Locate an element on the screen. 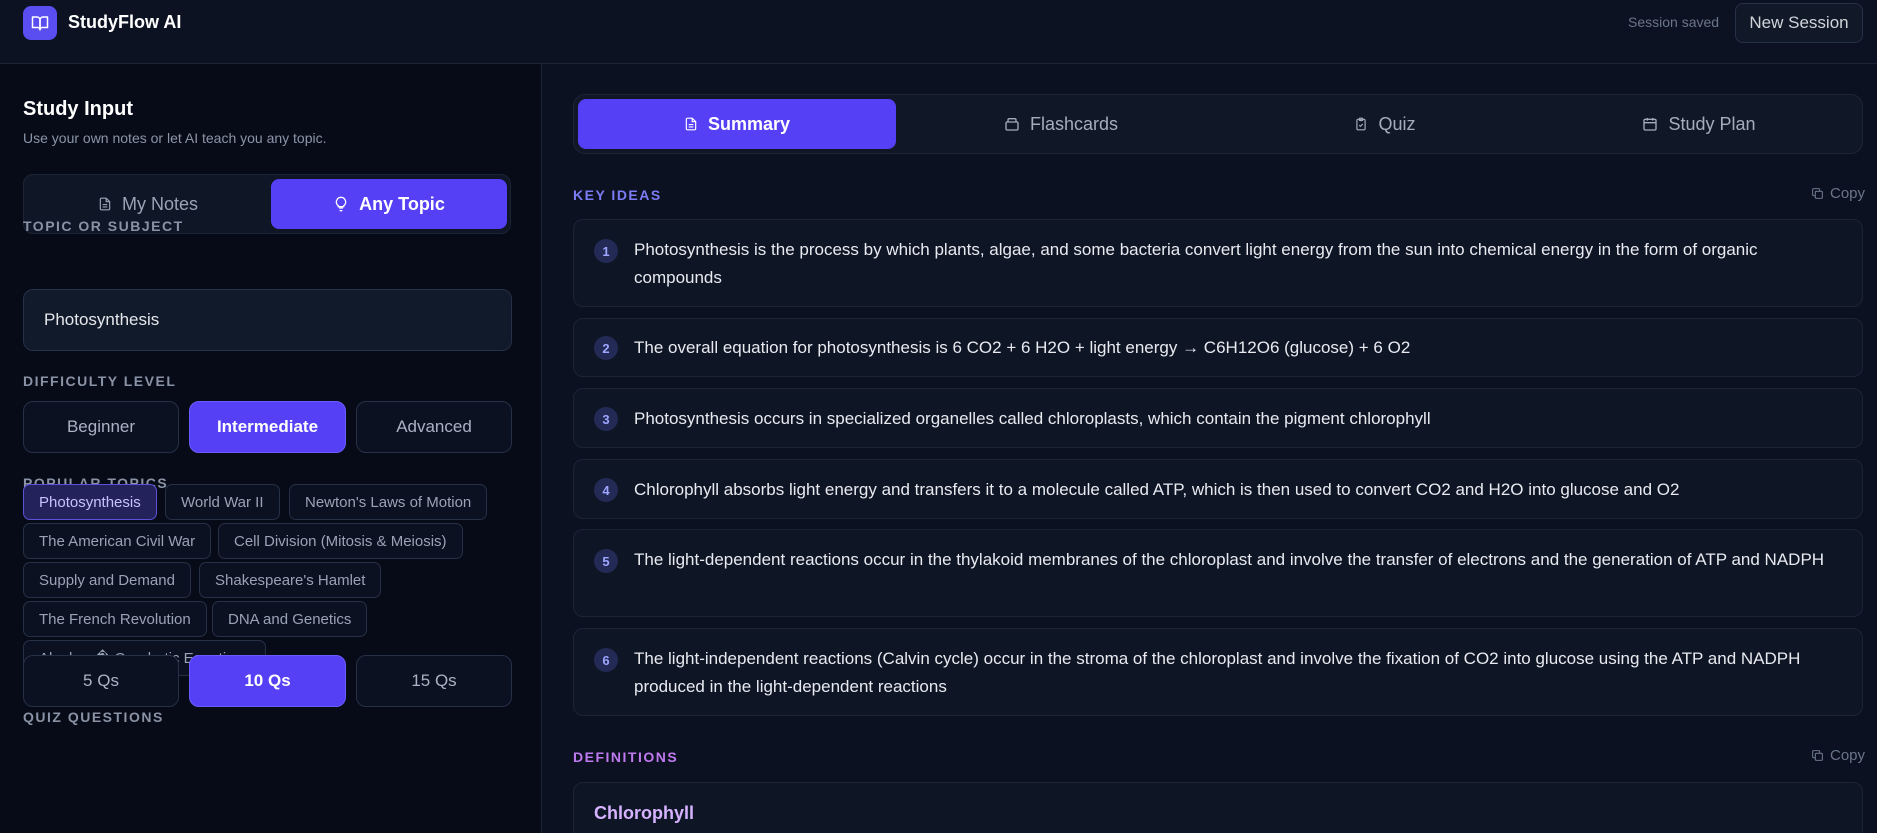 The width and height of the screenshot is (1877, 833). new-session-button: New Session is located at coordinates (1799, 23).